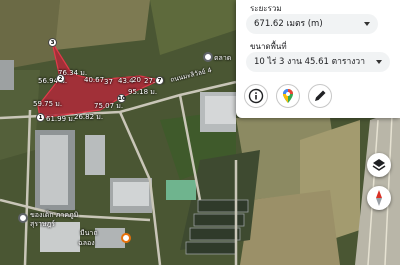 The image size is (400, 265). What do you see at coordinates (121, 98) in the screenshot?
I see `vertex-marker: 10` at bounding box center [121, 98].